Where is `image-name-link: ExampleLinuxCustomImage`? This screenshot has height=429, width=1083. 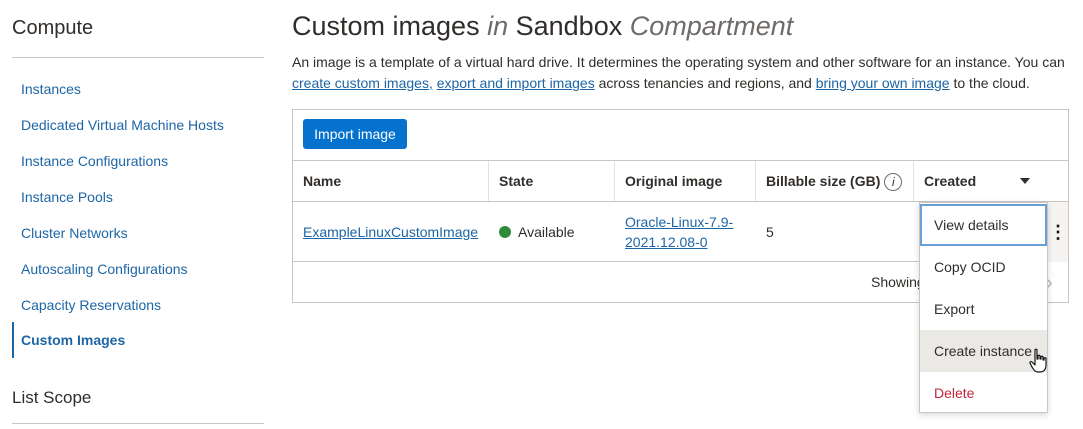
image-name-link: ExampleLinuxCustomImage is located at coordinates (390, 232).